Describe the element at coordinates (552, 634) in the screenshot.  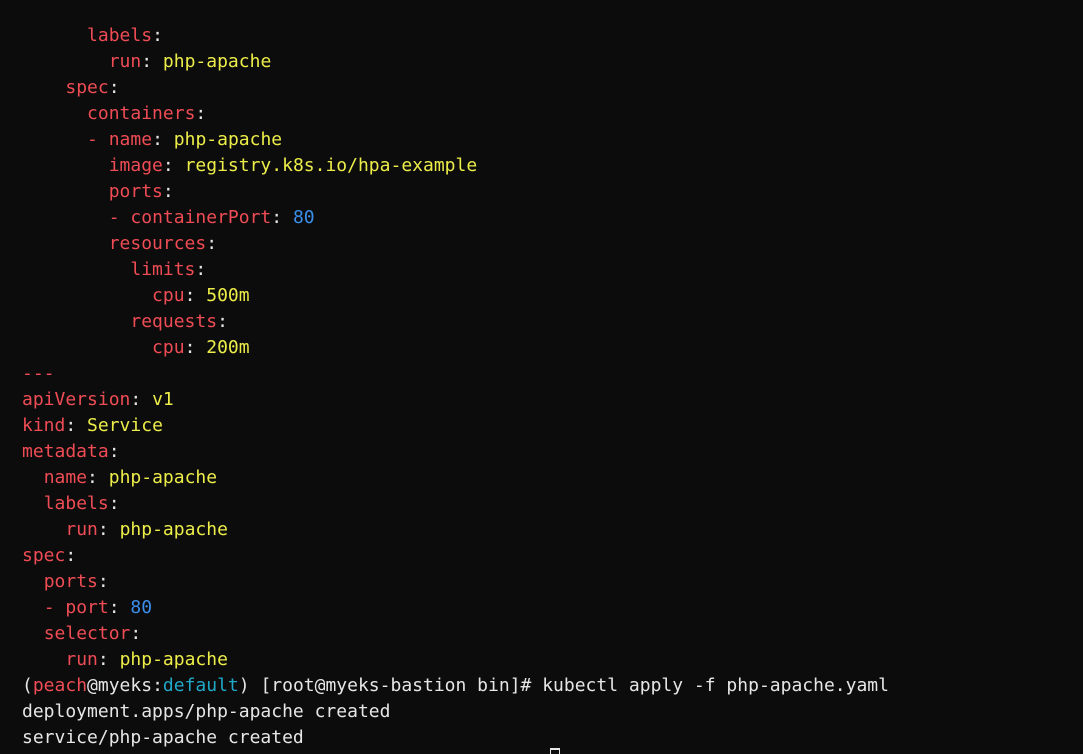
I see `yaml-line: selector:` at that location.